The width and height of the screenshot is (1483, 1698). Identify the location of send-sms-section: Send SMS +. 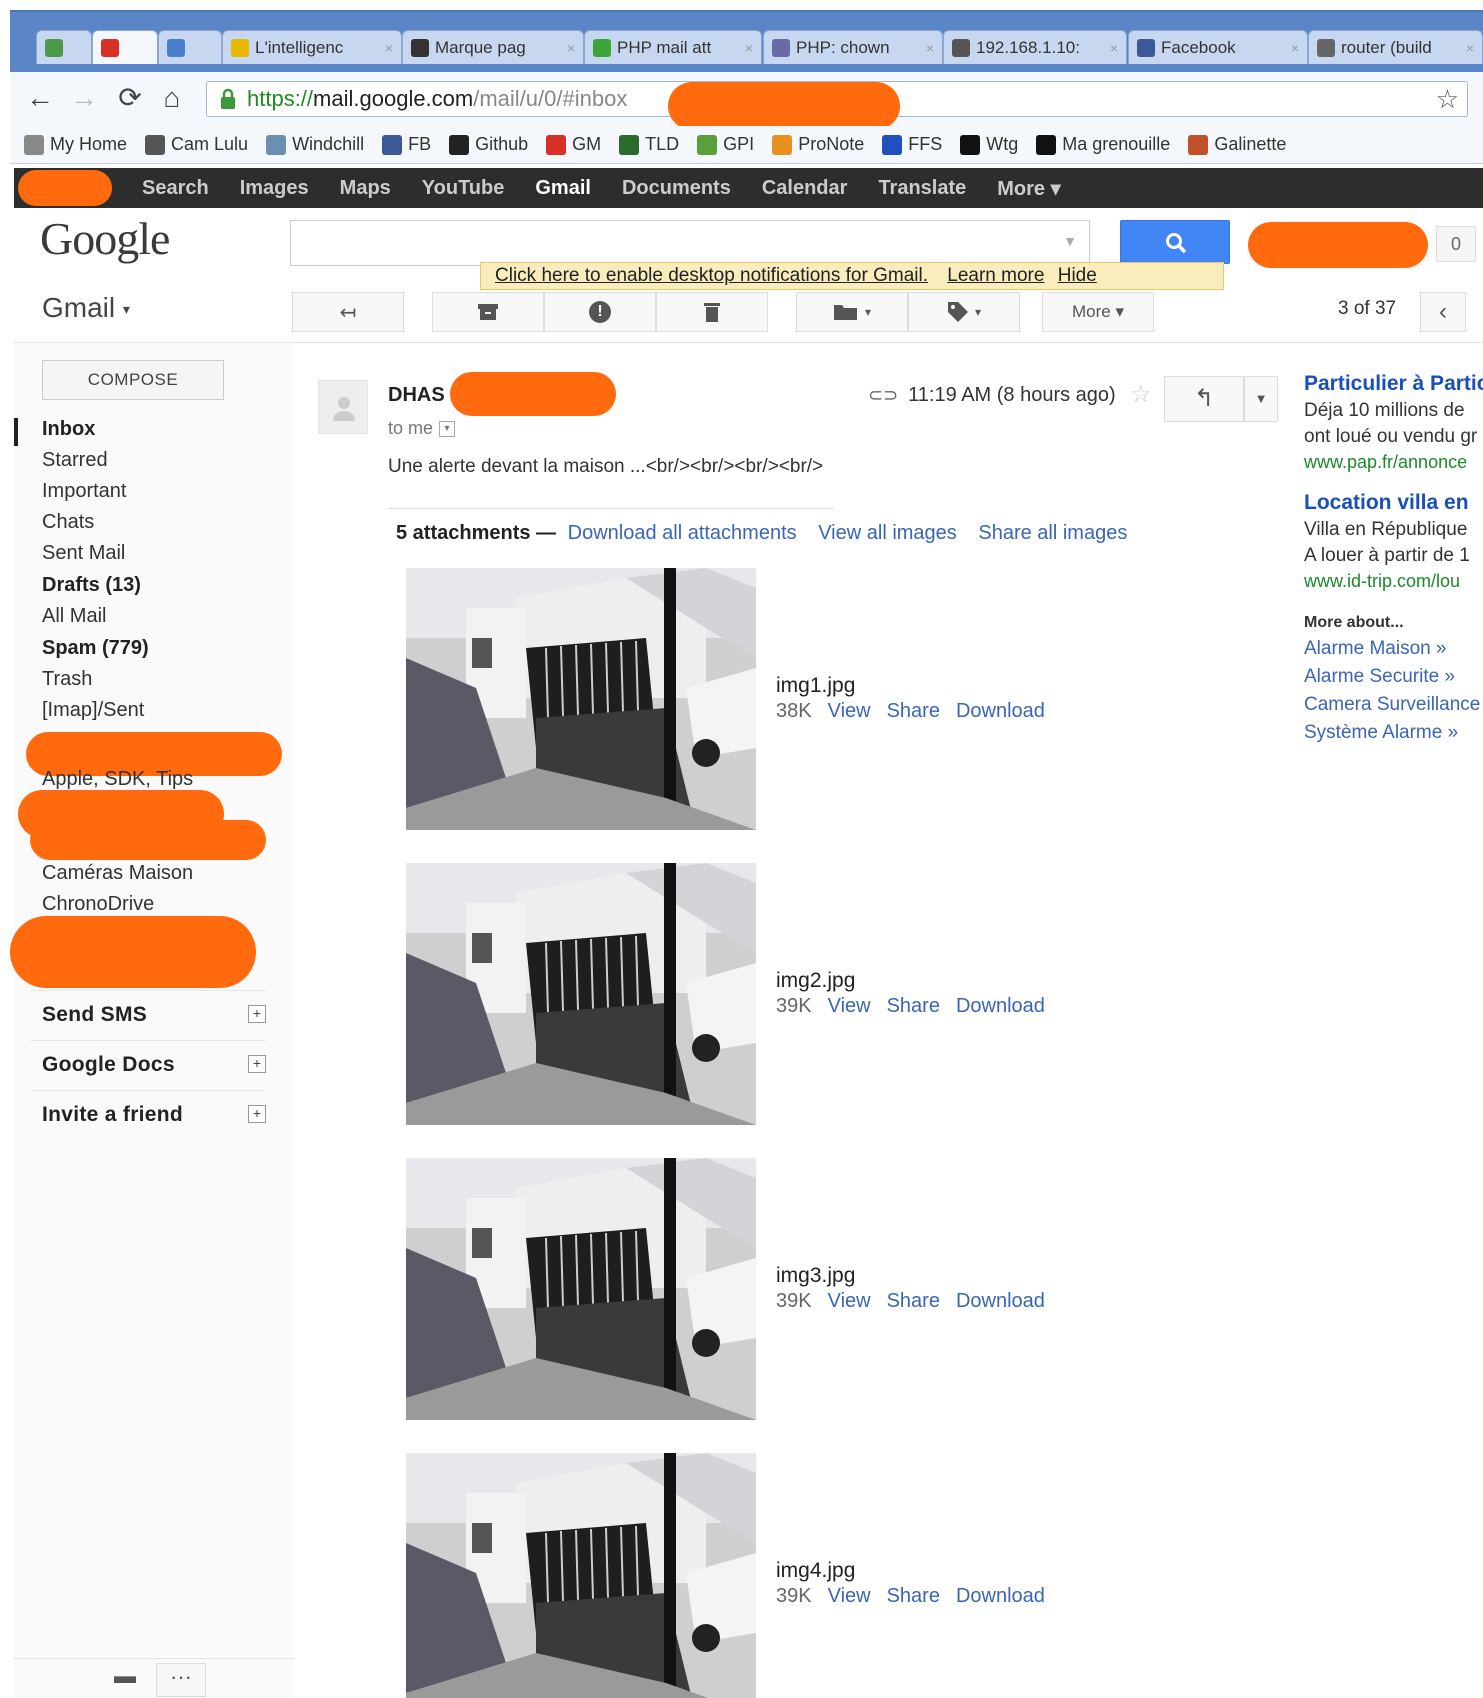
(148, 1013).